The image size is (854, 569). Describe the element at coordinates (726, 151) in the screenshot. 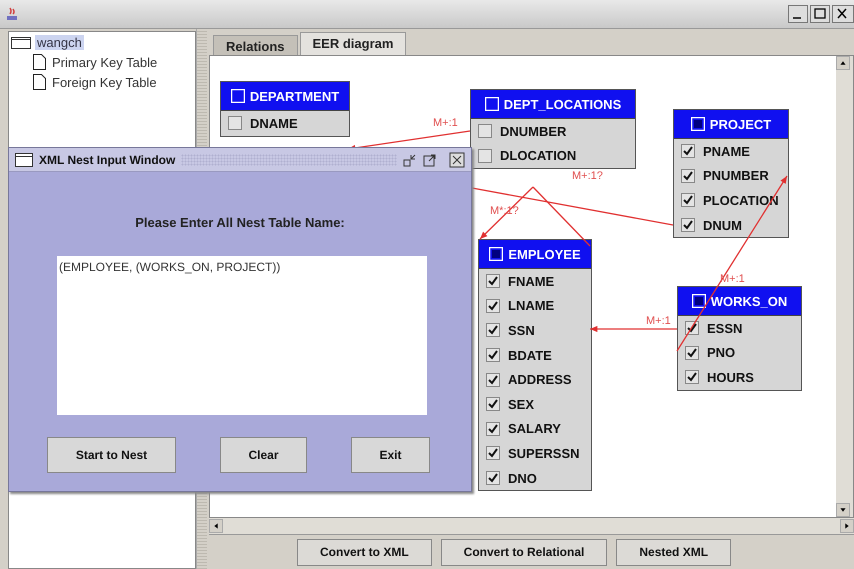

I see `field-name: PNAME` at that location.